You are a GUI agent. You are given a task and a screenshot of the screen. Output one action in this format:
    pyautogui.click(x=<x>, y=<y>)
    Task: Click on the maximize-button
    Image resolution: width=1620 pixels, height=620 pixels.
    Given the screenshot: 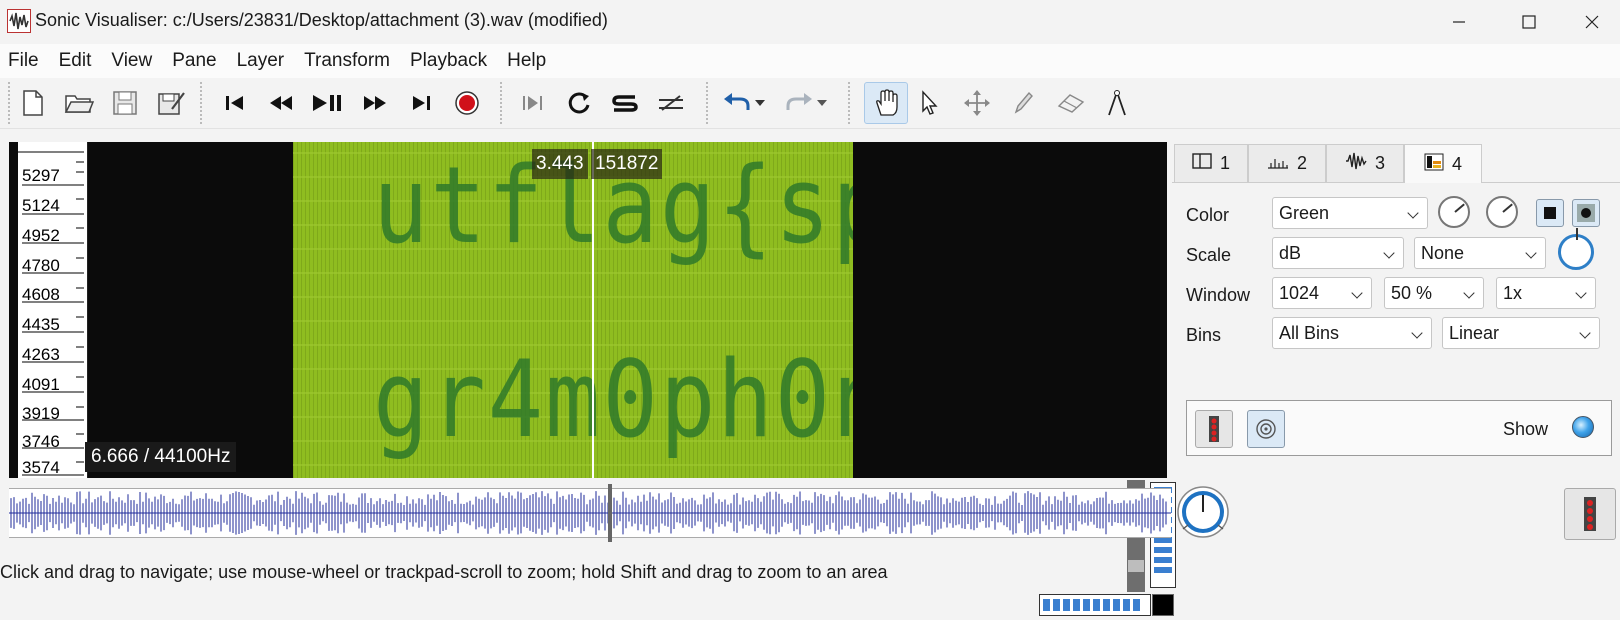 What is the action you would take?
    pyautogui.click(x=1529, y=22)
    